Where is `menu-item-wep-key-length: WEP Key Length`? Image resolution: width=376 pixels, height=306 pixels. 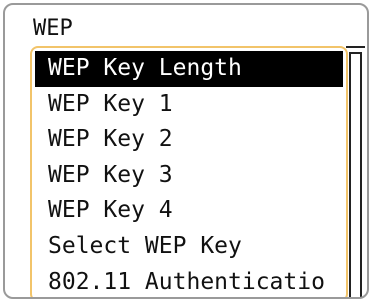 menu-item-wep-key-length: WEP Key Length is located at coordinates (189, 69).